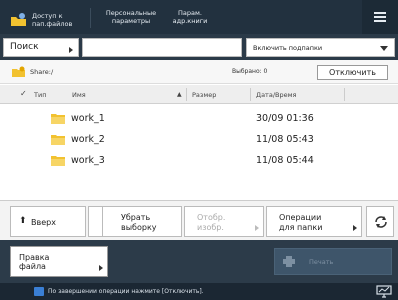 This screenshot has width=398, height=300. I want to click on selected-count: Выбрано: 0, so click(250, 71).